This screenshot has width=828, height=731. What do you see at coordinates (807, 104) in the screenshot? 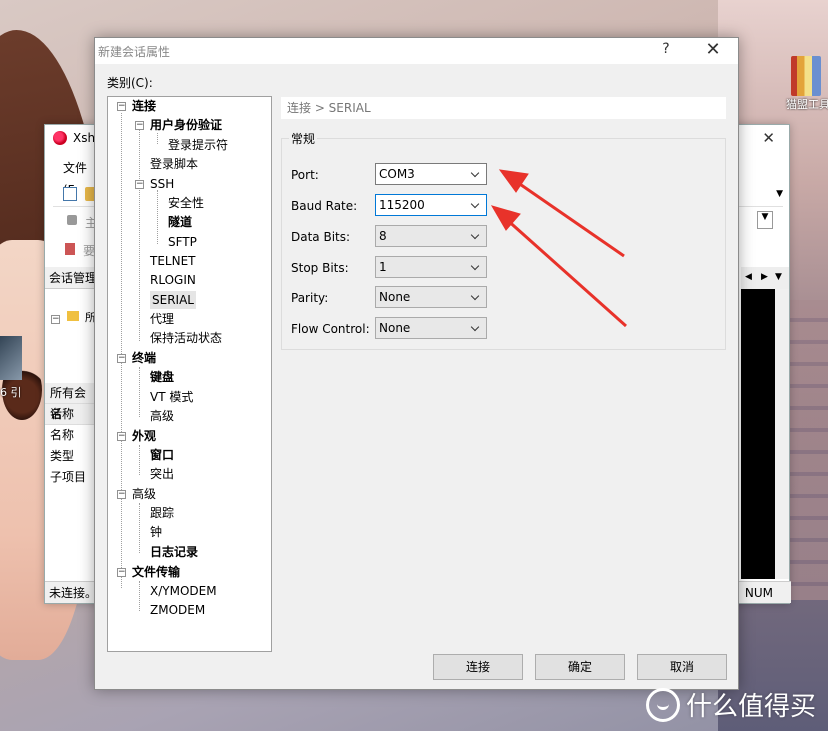
I see `desktop-icon-label: 猫盟工具` at bounding box center [807, 104].